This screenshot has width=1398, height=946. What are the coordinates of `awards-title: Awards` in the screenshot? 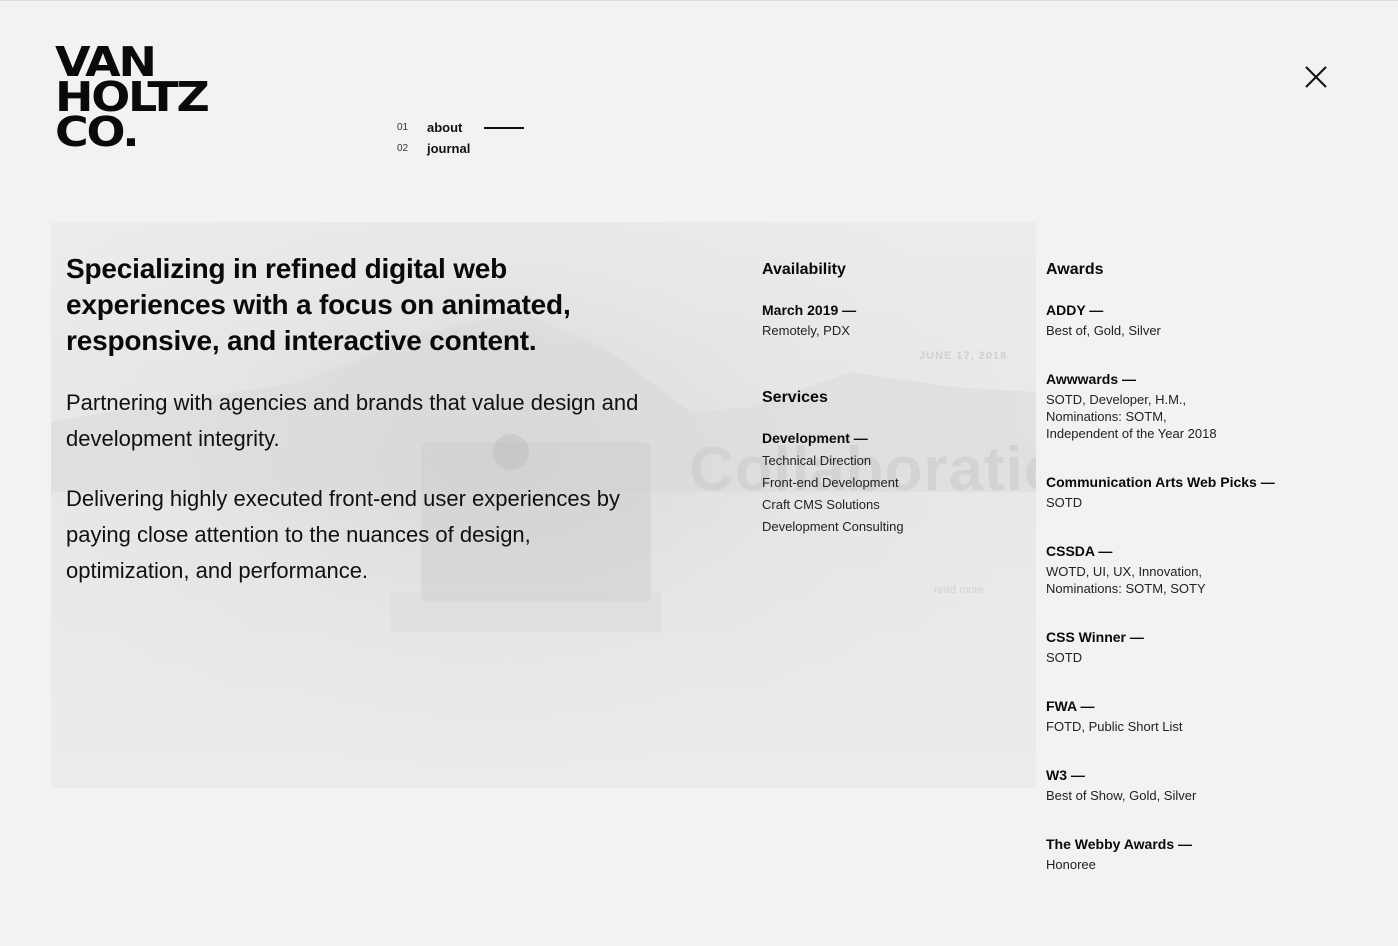 It's located at (1075, 269).